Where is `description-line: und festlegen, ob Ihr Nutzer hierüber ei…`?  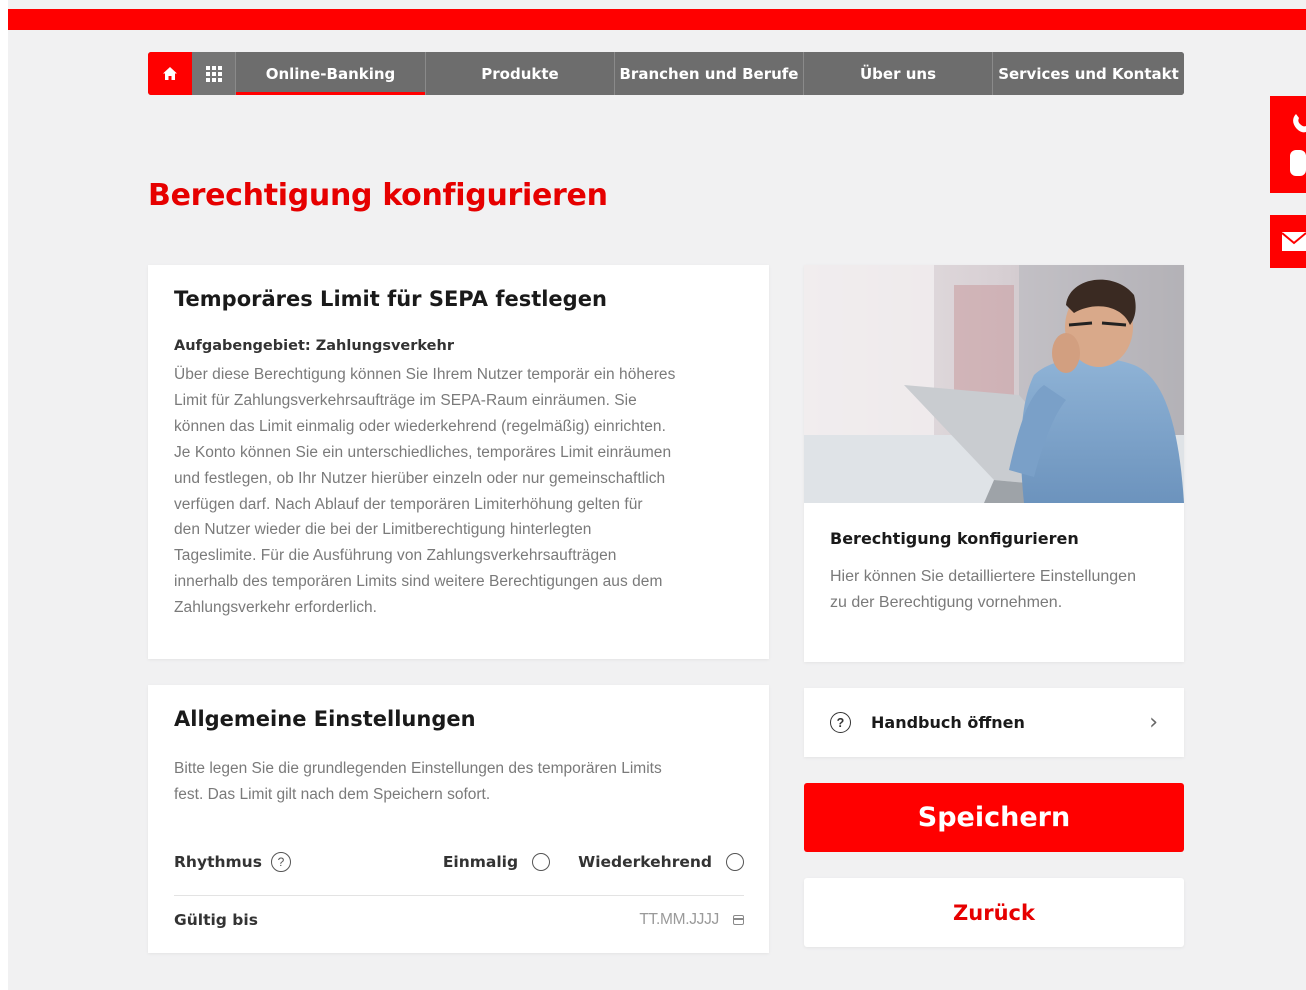
description-line: und festlegen, ob Ihr Nutzer hierüber ei… is located at coordinates (420, 478).